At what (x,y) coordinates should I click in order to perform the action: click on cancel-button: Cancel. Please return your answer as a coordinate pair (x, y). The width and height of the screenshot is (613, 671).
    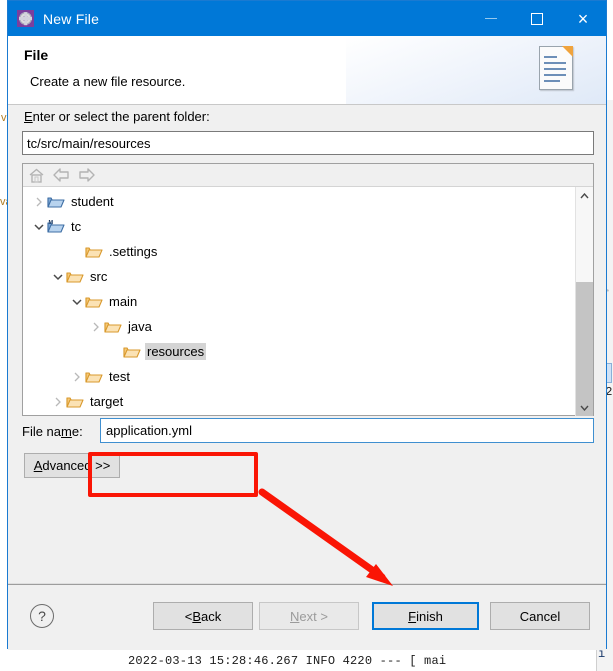
    Looking at the image, I should click on (540, 616).